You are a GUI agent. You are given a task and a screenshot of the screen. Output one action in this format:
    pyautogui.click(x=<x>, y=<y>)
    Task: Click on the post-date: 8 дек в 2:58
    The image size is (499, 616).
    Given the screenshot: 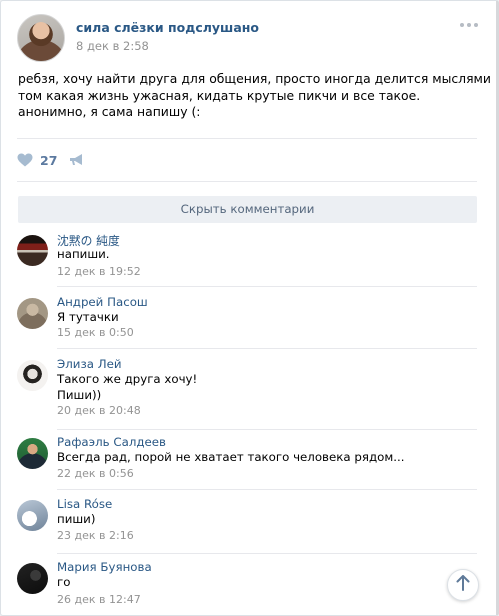 What is the action you would take?
    pyautogui.click(x=114, y=46)
    